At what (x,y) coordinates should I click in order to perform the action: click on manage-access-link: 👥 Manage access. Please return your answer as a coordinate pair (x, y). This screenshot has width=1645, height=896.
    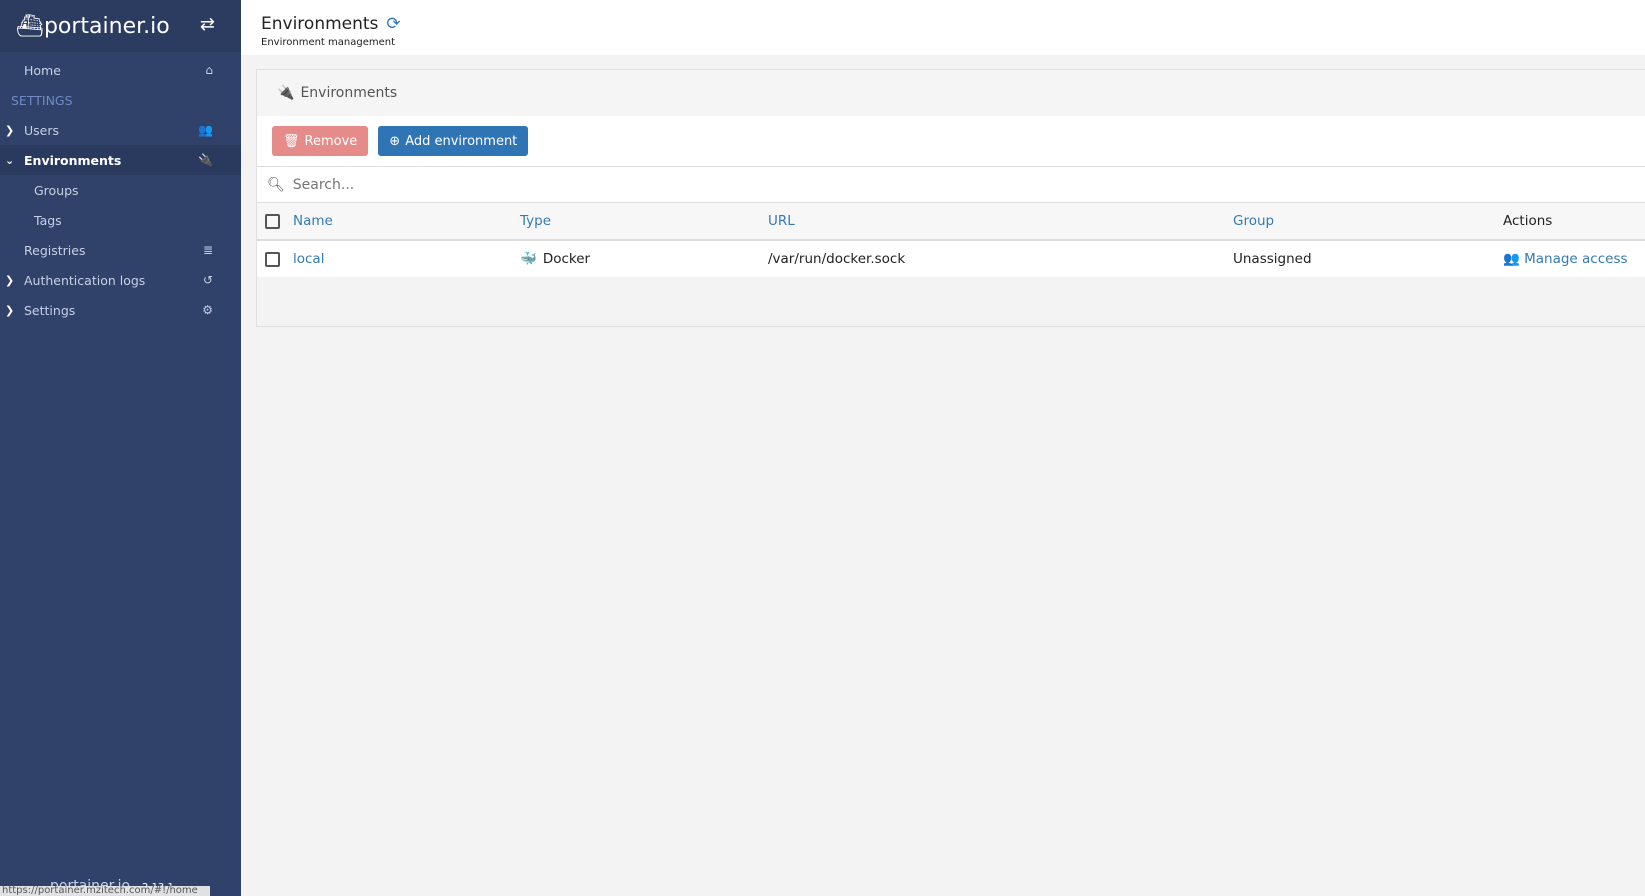
    Looking at the image, I should click on (1565, 259).